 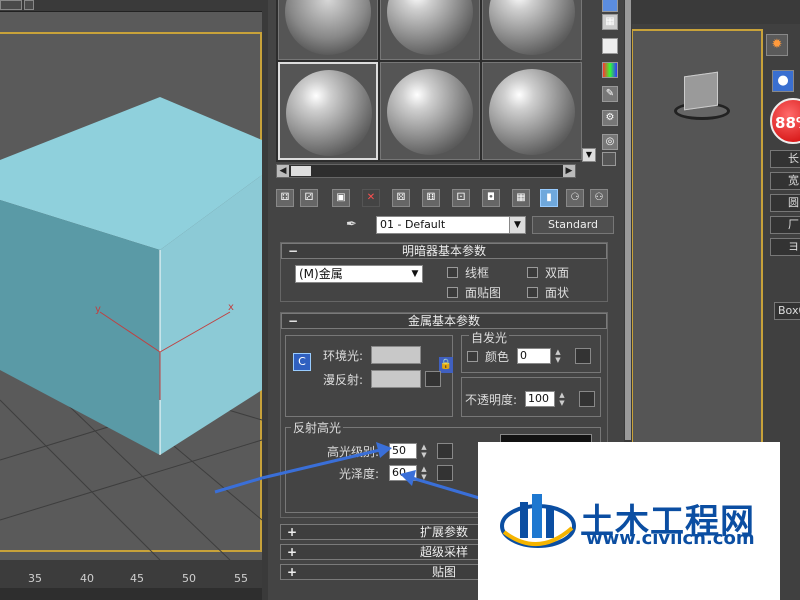 I want to click on ruler-number: 35, so click(x=35, y=578).